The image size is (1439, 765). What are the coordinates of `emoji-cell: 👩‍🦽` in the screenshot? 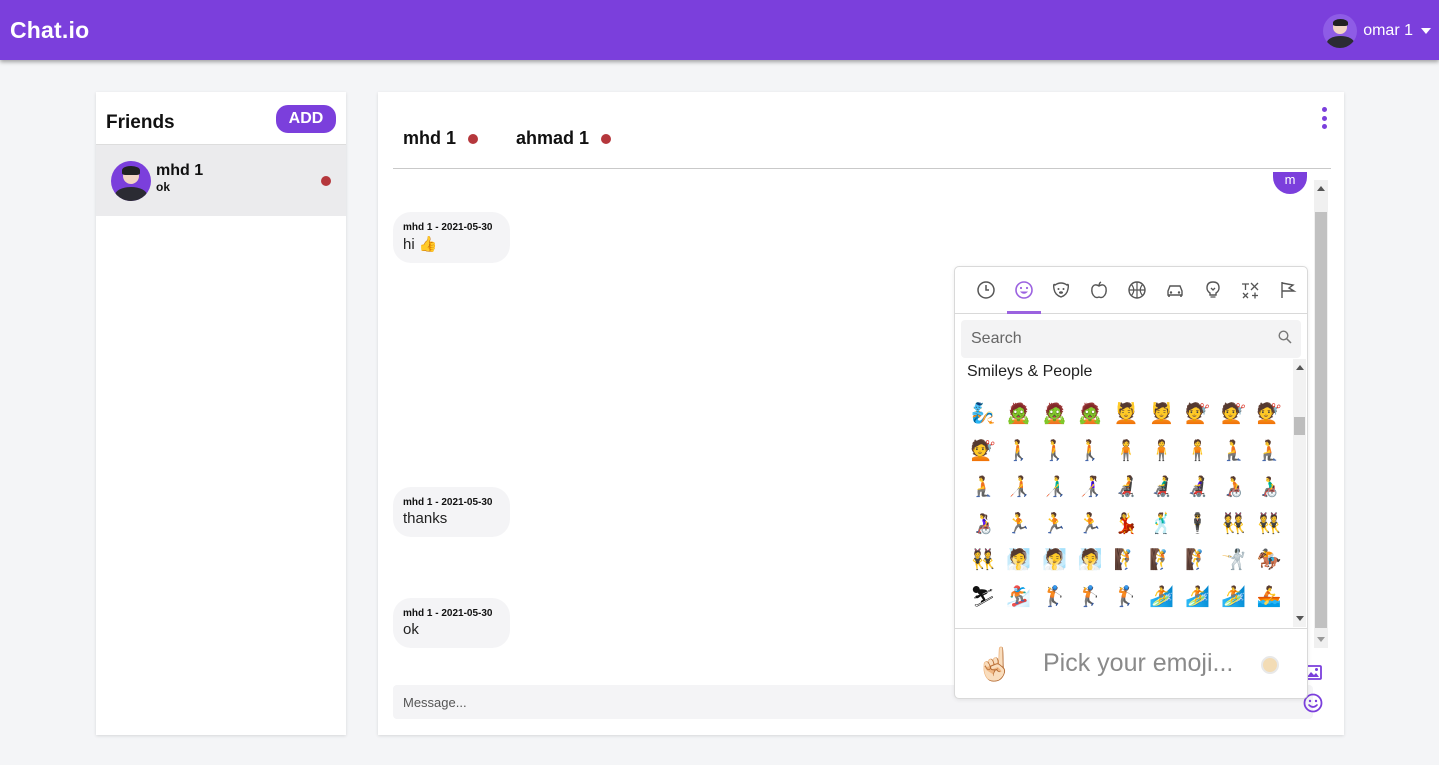 It's located at (983, 523).